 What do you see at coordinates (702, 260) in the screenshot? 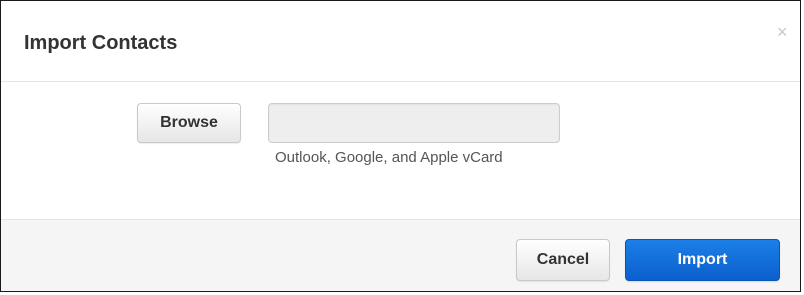
I see `import-button: Import` at bounding box center [702, 260].